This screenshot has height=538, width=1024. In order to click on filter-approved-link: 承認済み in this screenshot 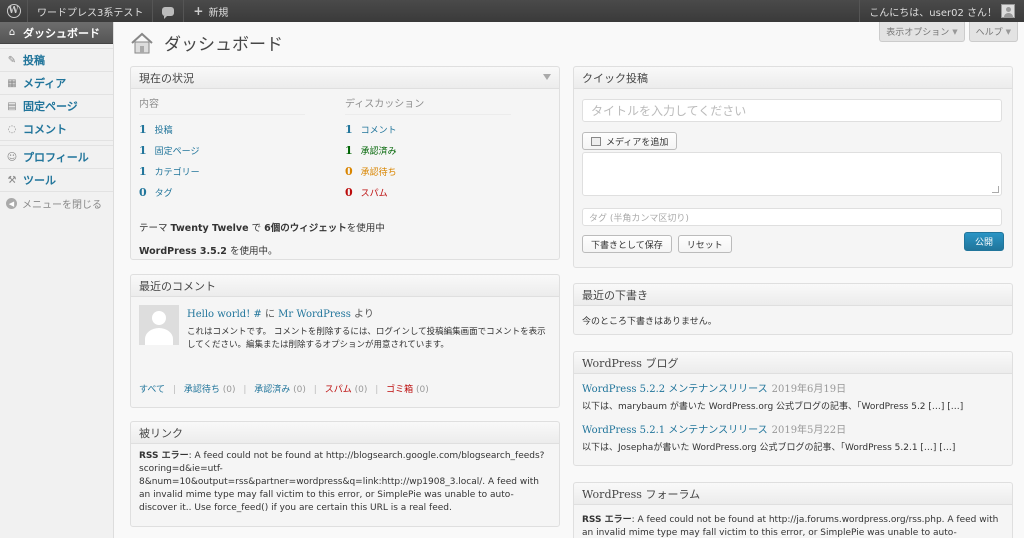, I will do `click(272, 390)`.